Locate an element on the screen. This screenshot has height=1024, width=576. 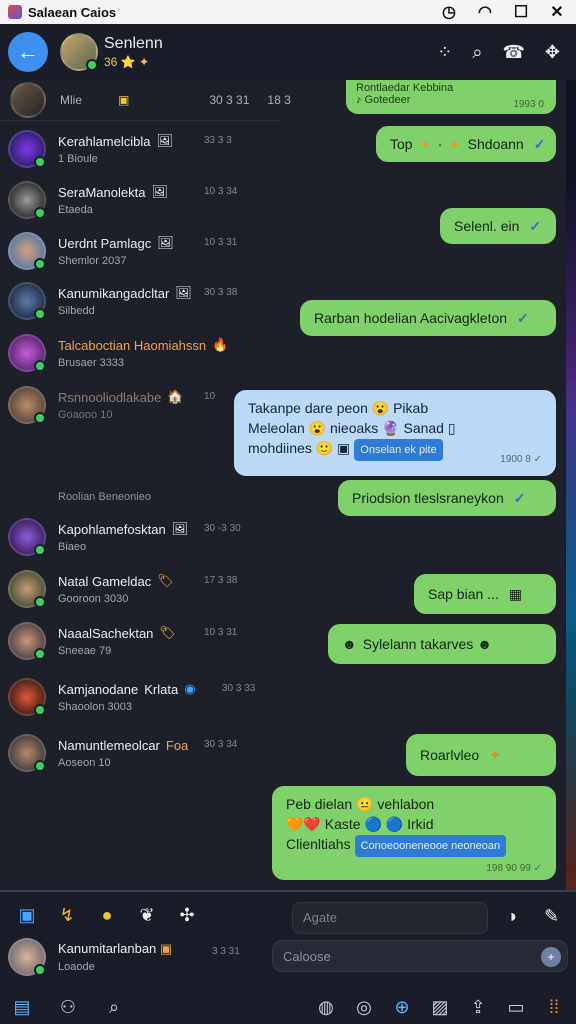
upload-icon: ⇪ is located at coordinates (478, 1007).